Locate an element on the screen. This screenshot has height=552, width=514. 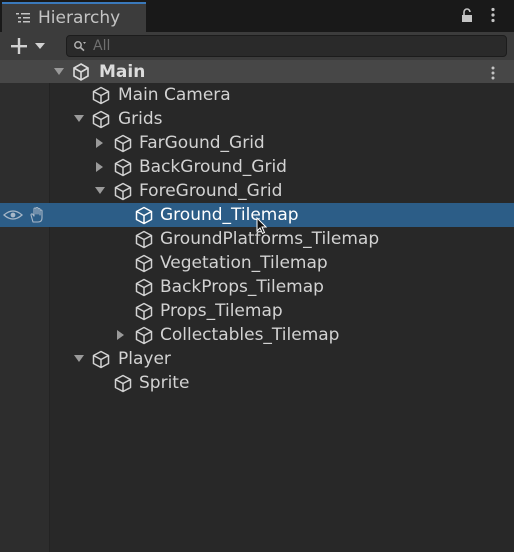
hierarchy-toolbar is located at coordinates (257, 46).